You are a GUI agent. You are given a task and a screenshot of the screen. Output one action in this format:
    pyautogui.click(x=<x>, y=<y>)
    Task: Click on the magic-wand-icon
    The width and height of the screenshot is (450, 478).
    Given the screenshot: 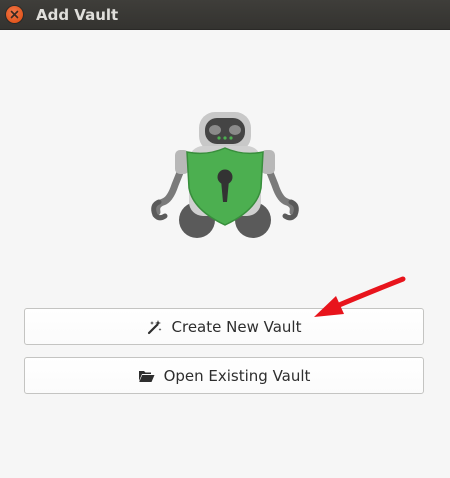 What is the action you would take?
    pyautogui.click(x=155, y=327)
    